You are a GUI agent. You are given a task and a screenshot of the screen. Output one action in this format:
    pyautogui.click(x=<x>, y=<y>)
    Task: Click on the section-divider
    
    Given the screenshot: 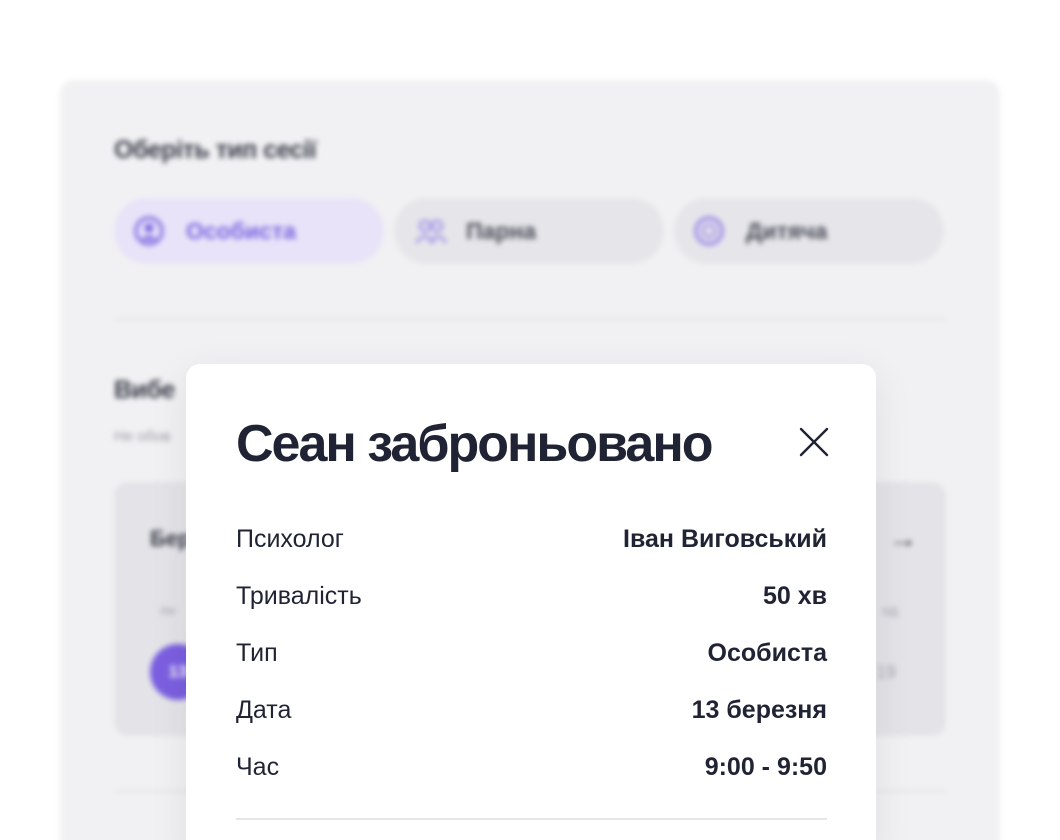 What is the action you would take?
    pyautogui.click(x=530, y=319)
    